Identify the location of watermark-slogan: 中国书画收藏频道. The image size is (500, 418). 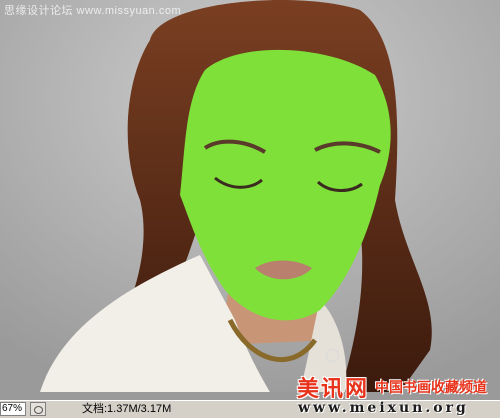
(431, 388).